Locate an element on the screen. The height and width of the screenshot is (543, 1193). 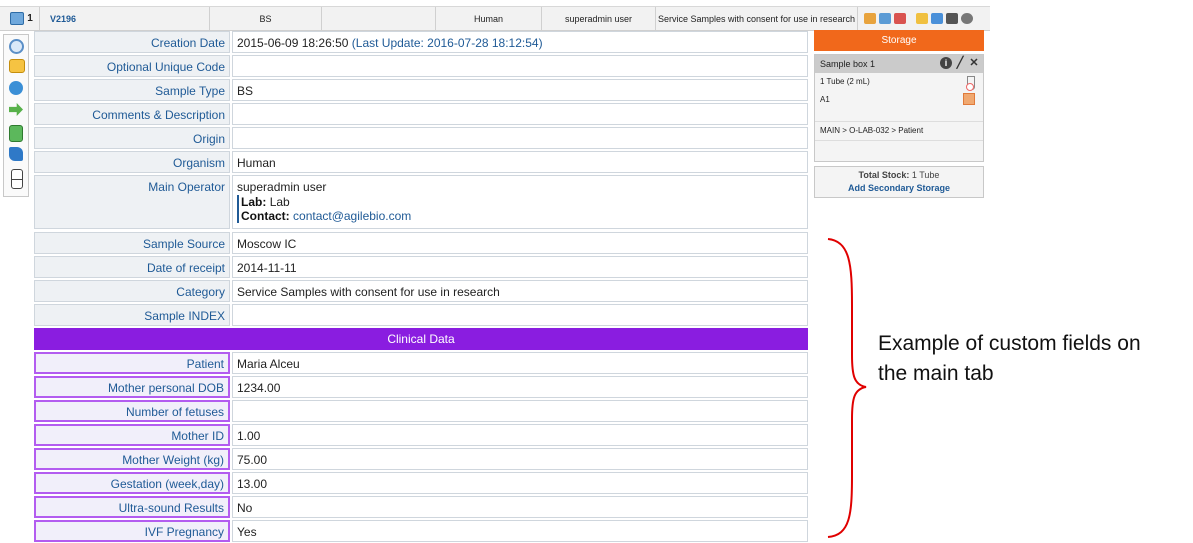
header-blank is located at coordinates (379, 18).